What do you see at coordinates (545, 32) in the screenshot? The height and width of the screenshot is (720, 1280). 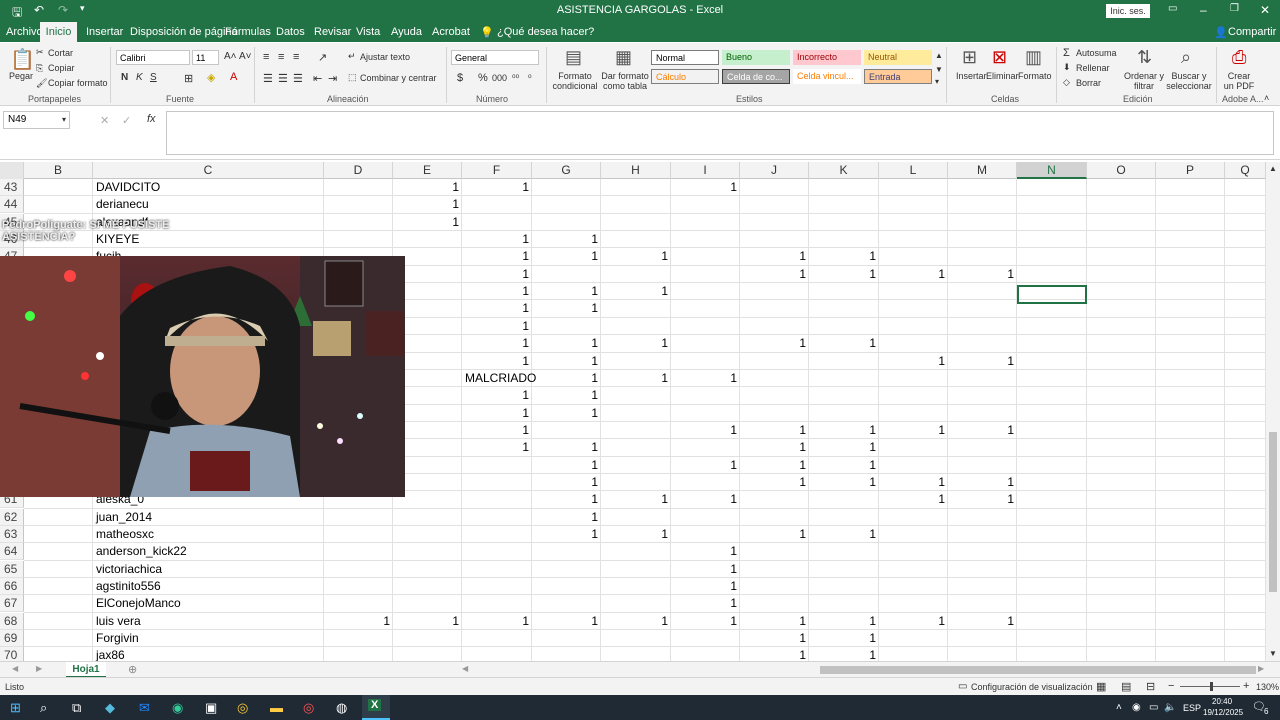 I see `tell-me-search: ¿Qué desea hacer?` at bounding box center [545, 32].